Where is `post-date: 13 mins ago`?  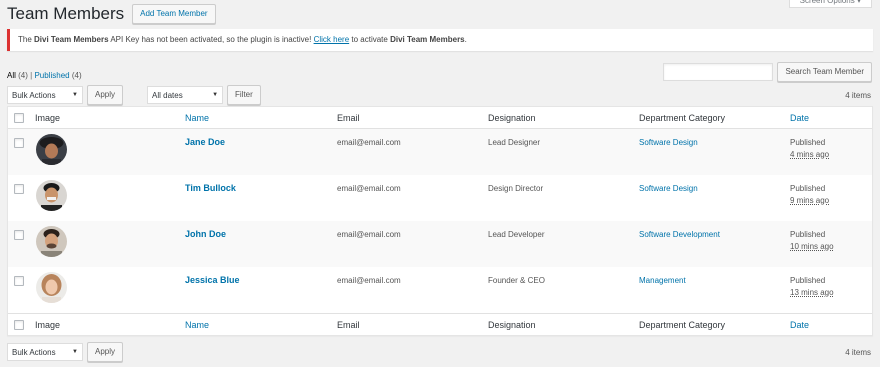 post-date: 13 mins ago is located at coordinates (812, 292).